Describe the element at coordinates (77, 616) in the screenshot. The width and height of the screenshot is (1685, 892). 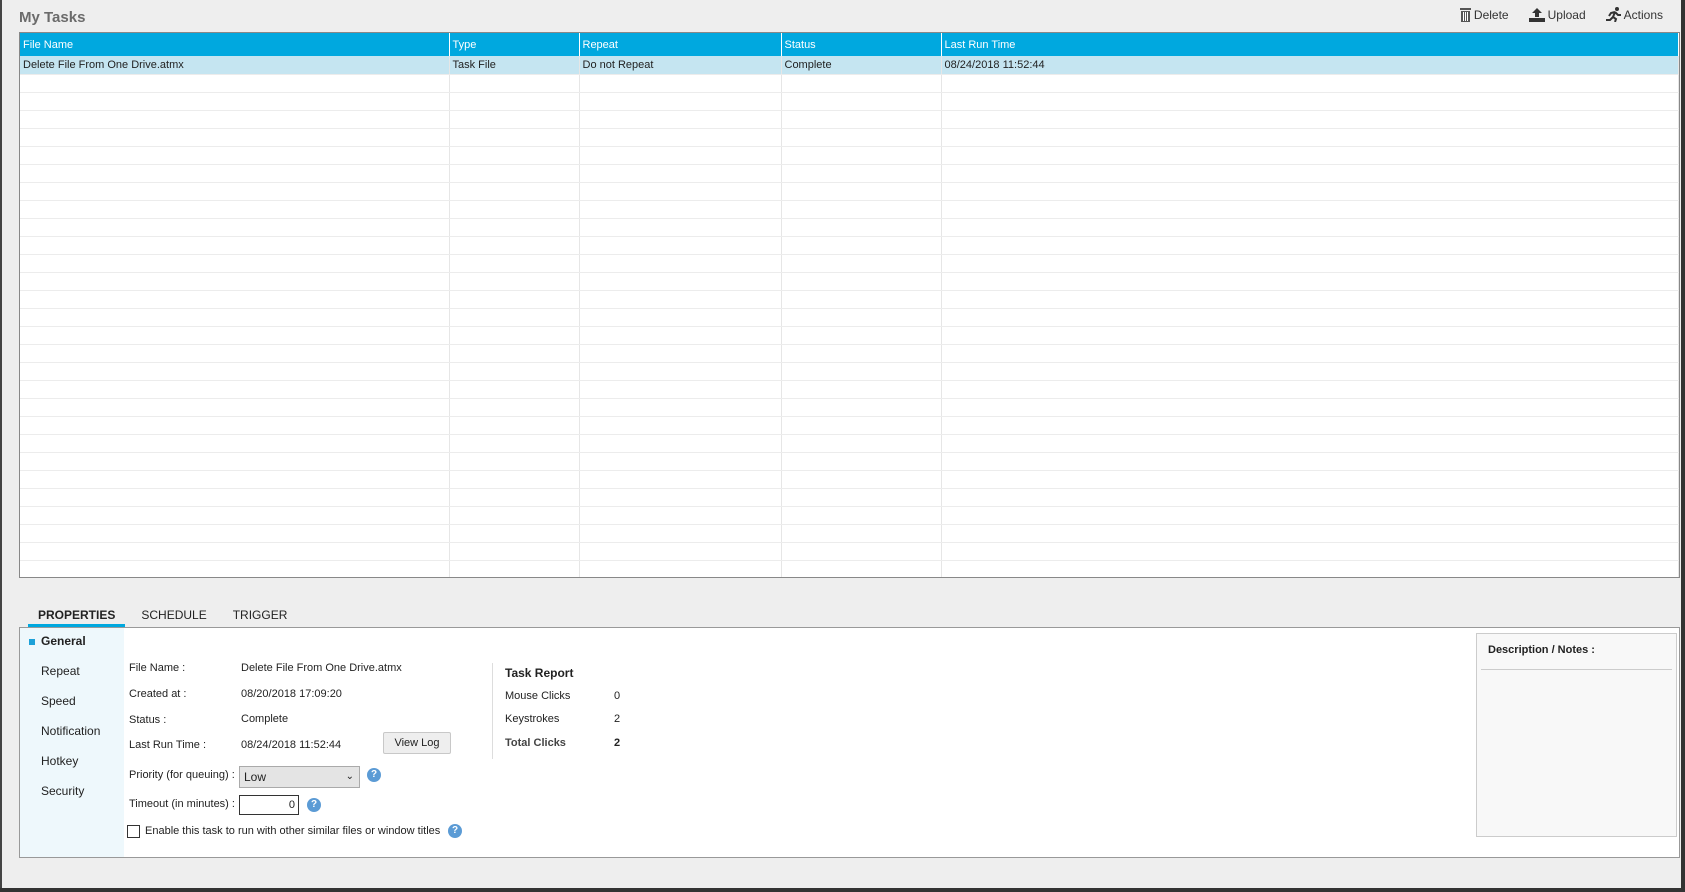
I see `tab-properties: PROPERTIES` at that location.